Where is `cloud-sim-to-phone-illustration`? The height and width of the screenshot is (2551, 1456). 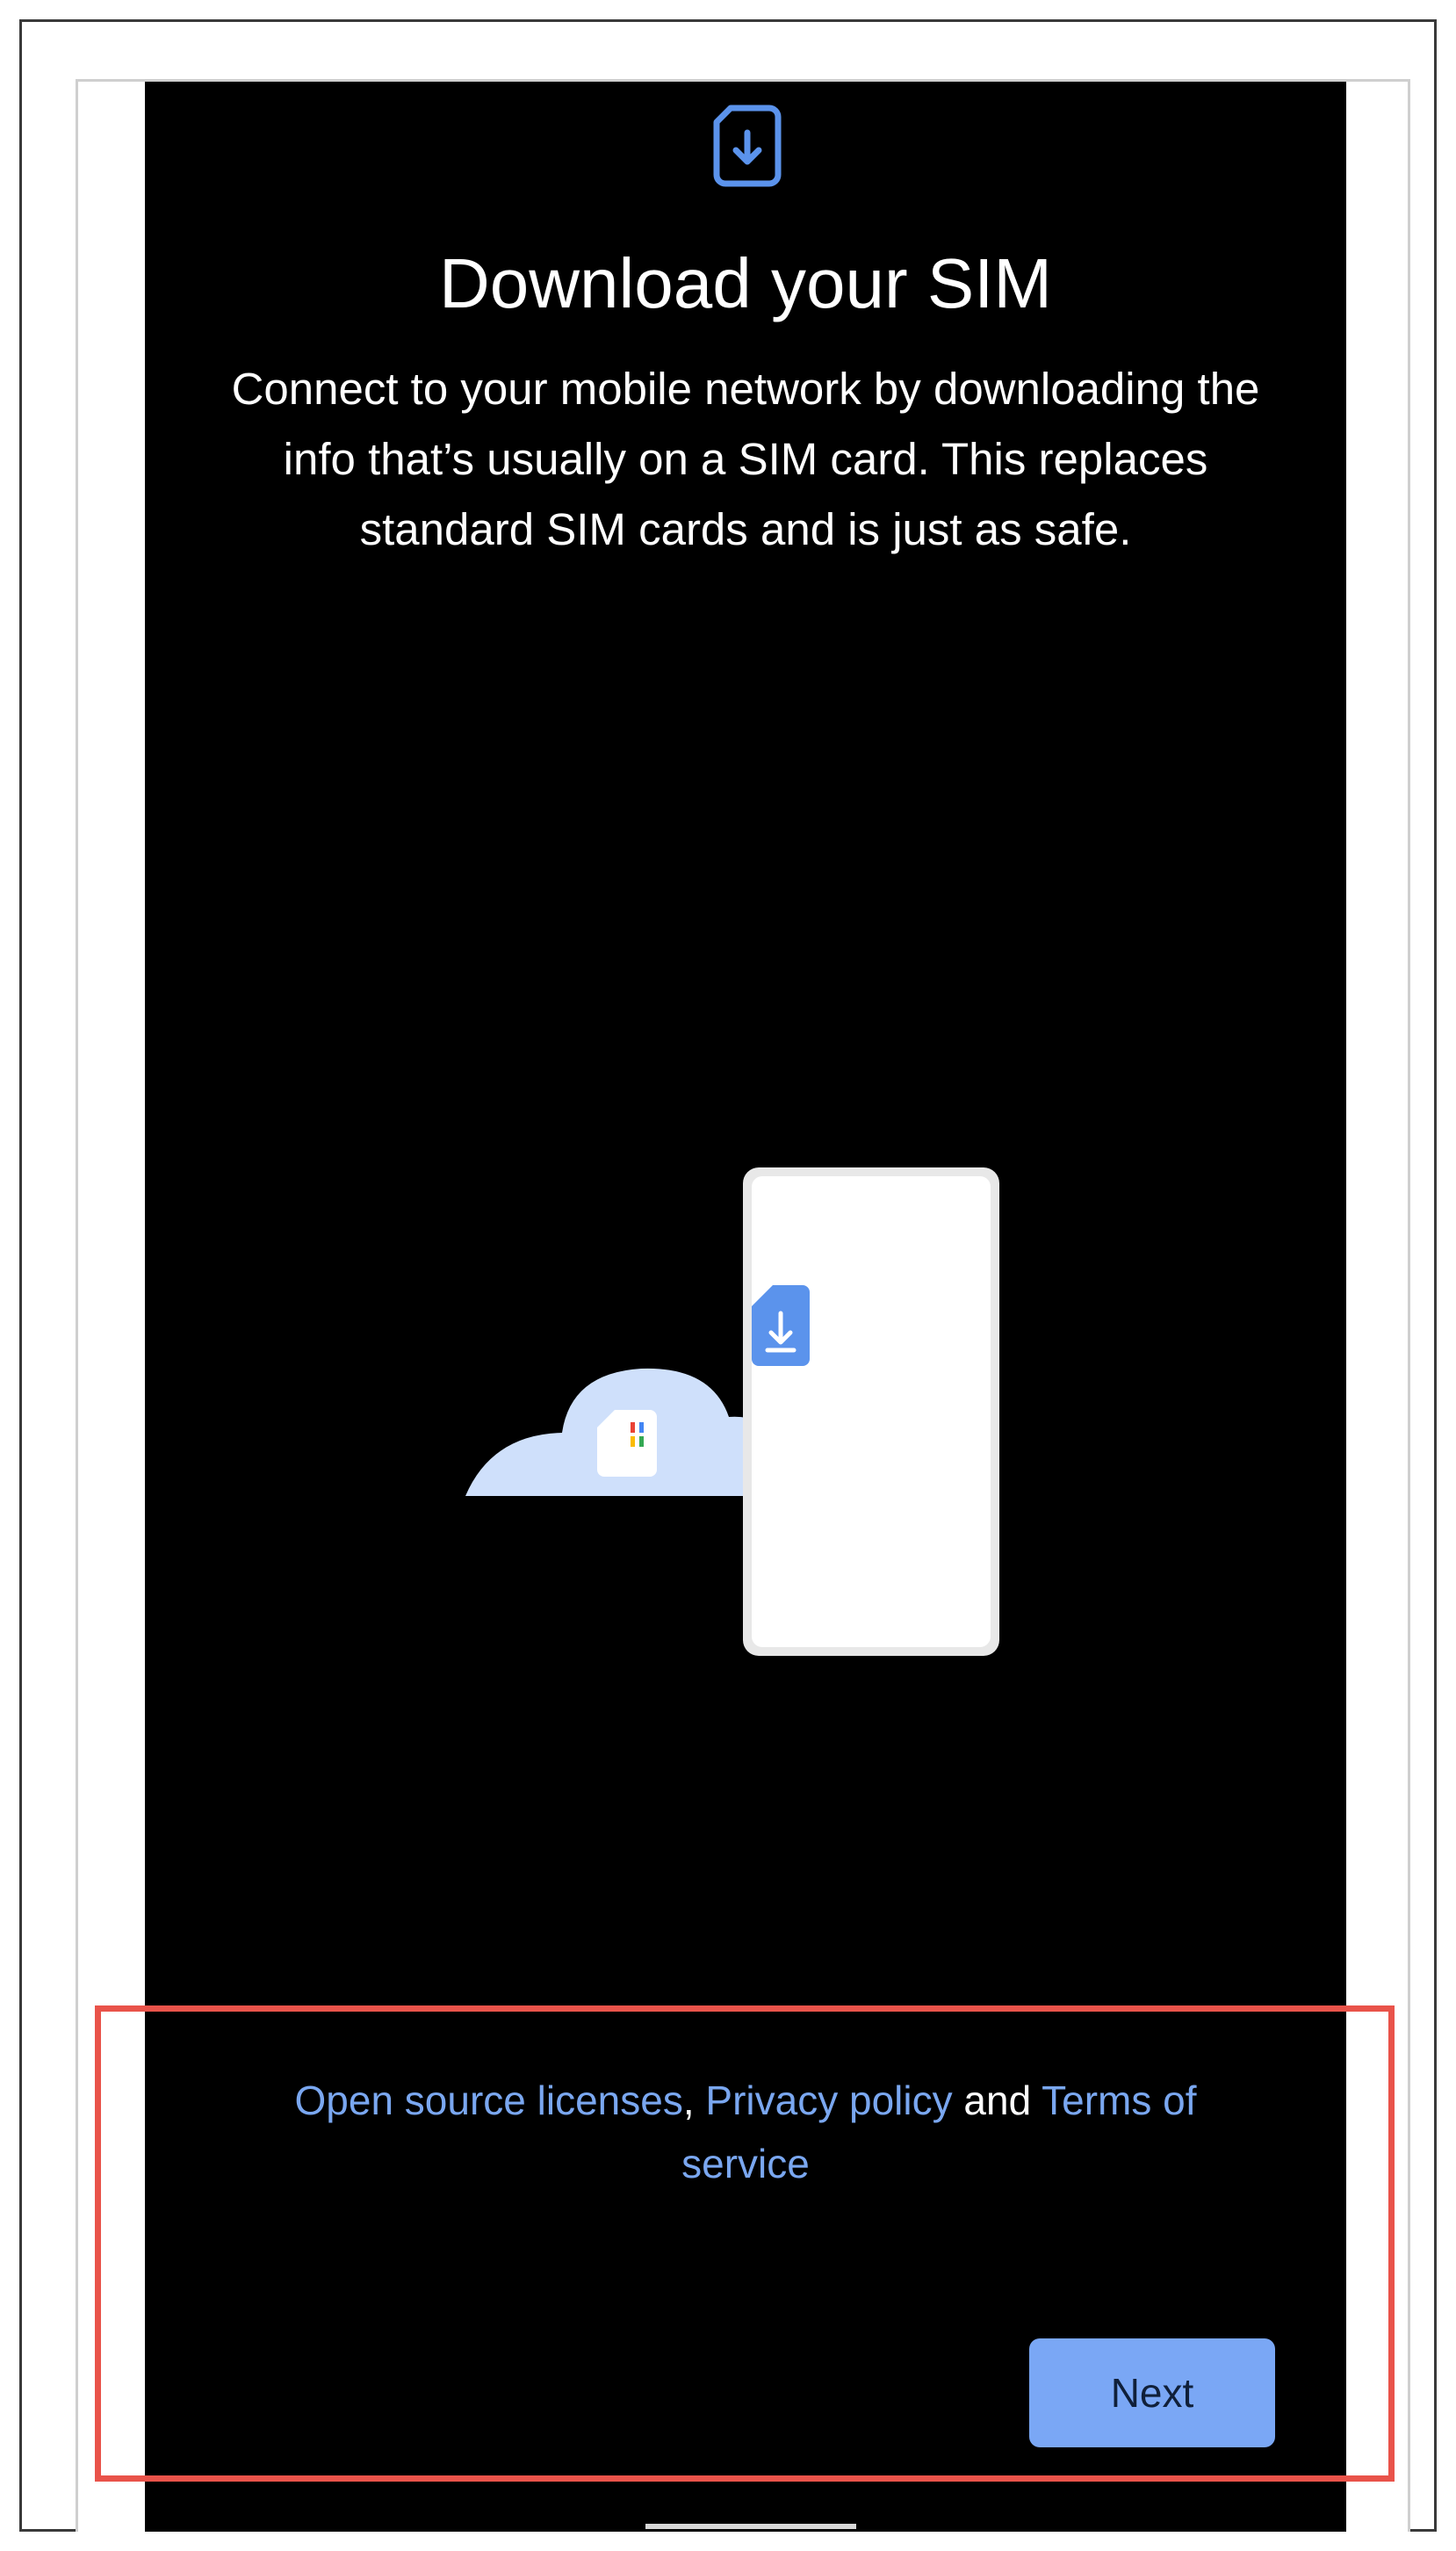 cloud-sim-to-phone-illustration is located at coordinates (732, 1412).